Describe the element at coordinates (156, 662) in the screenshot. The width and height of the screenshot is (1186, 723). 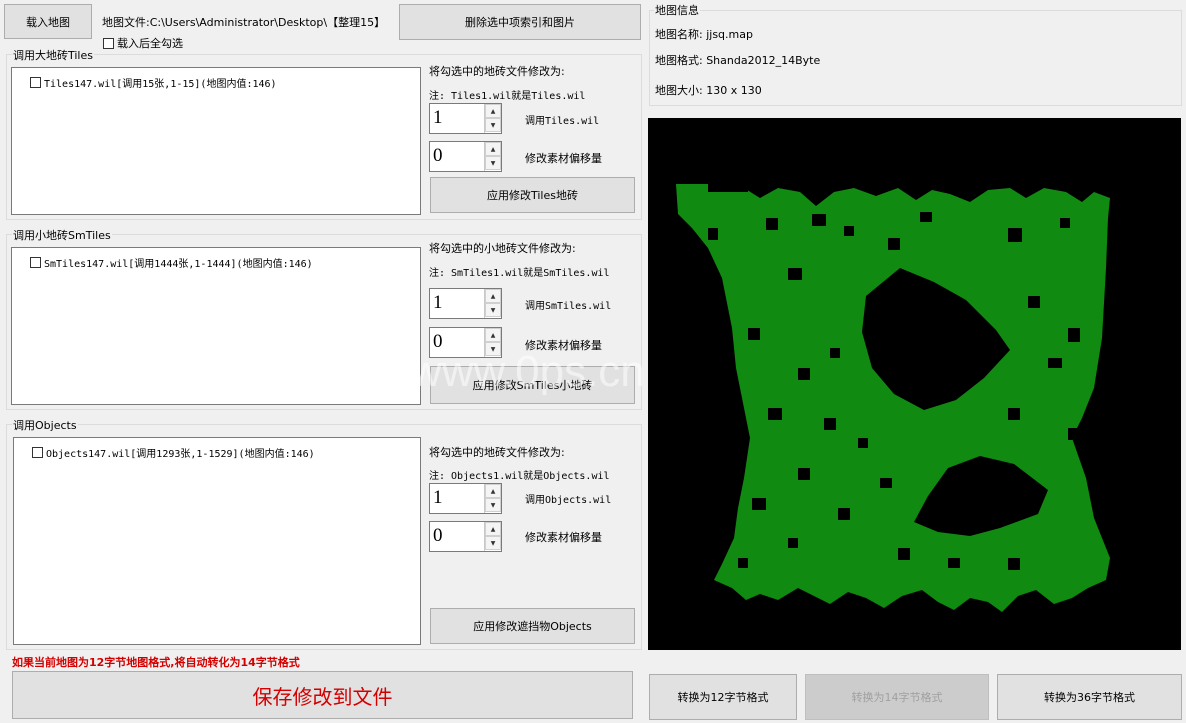
I see `format-warning: 如果当前地图为12字节地图格式,将自动转化为14字节格式` at that location.